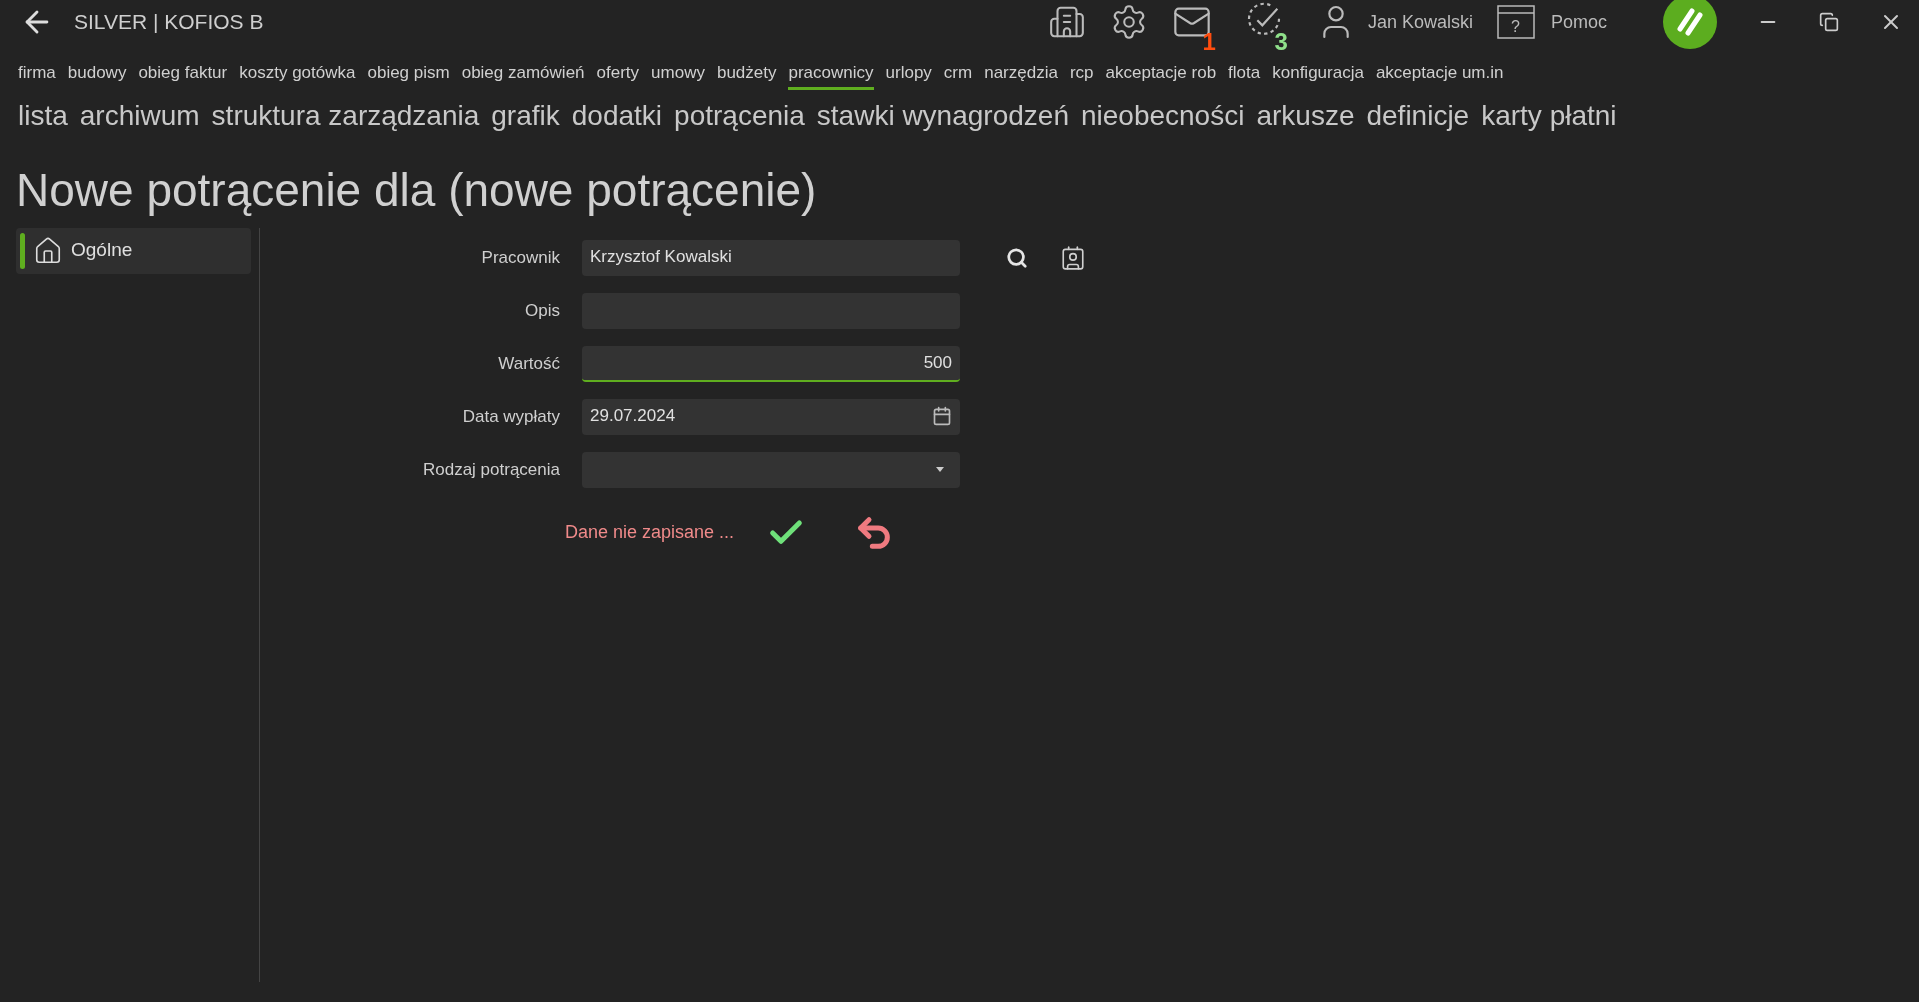 Image resolution: width=1919 pixels, height=1002 pixels. Describe the element at coordinates (97, 75) in the screenshot. I see `menu-tab: budowy` at that location.